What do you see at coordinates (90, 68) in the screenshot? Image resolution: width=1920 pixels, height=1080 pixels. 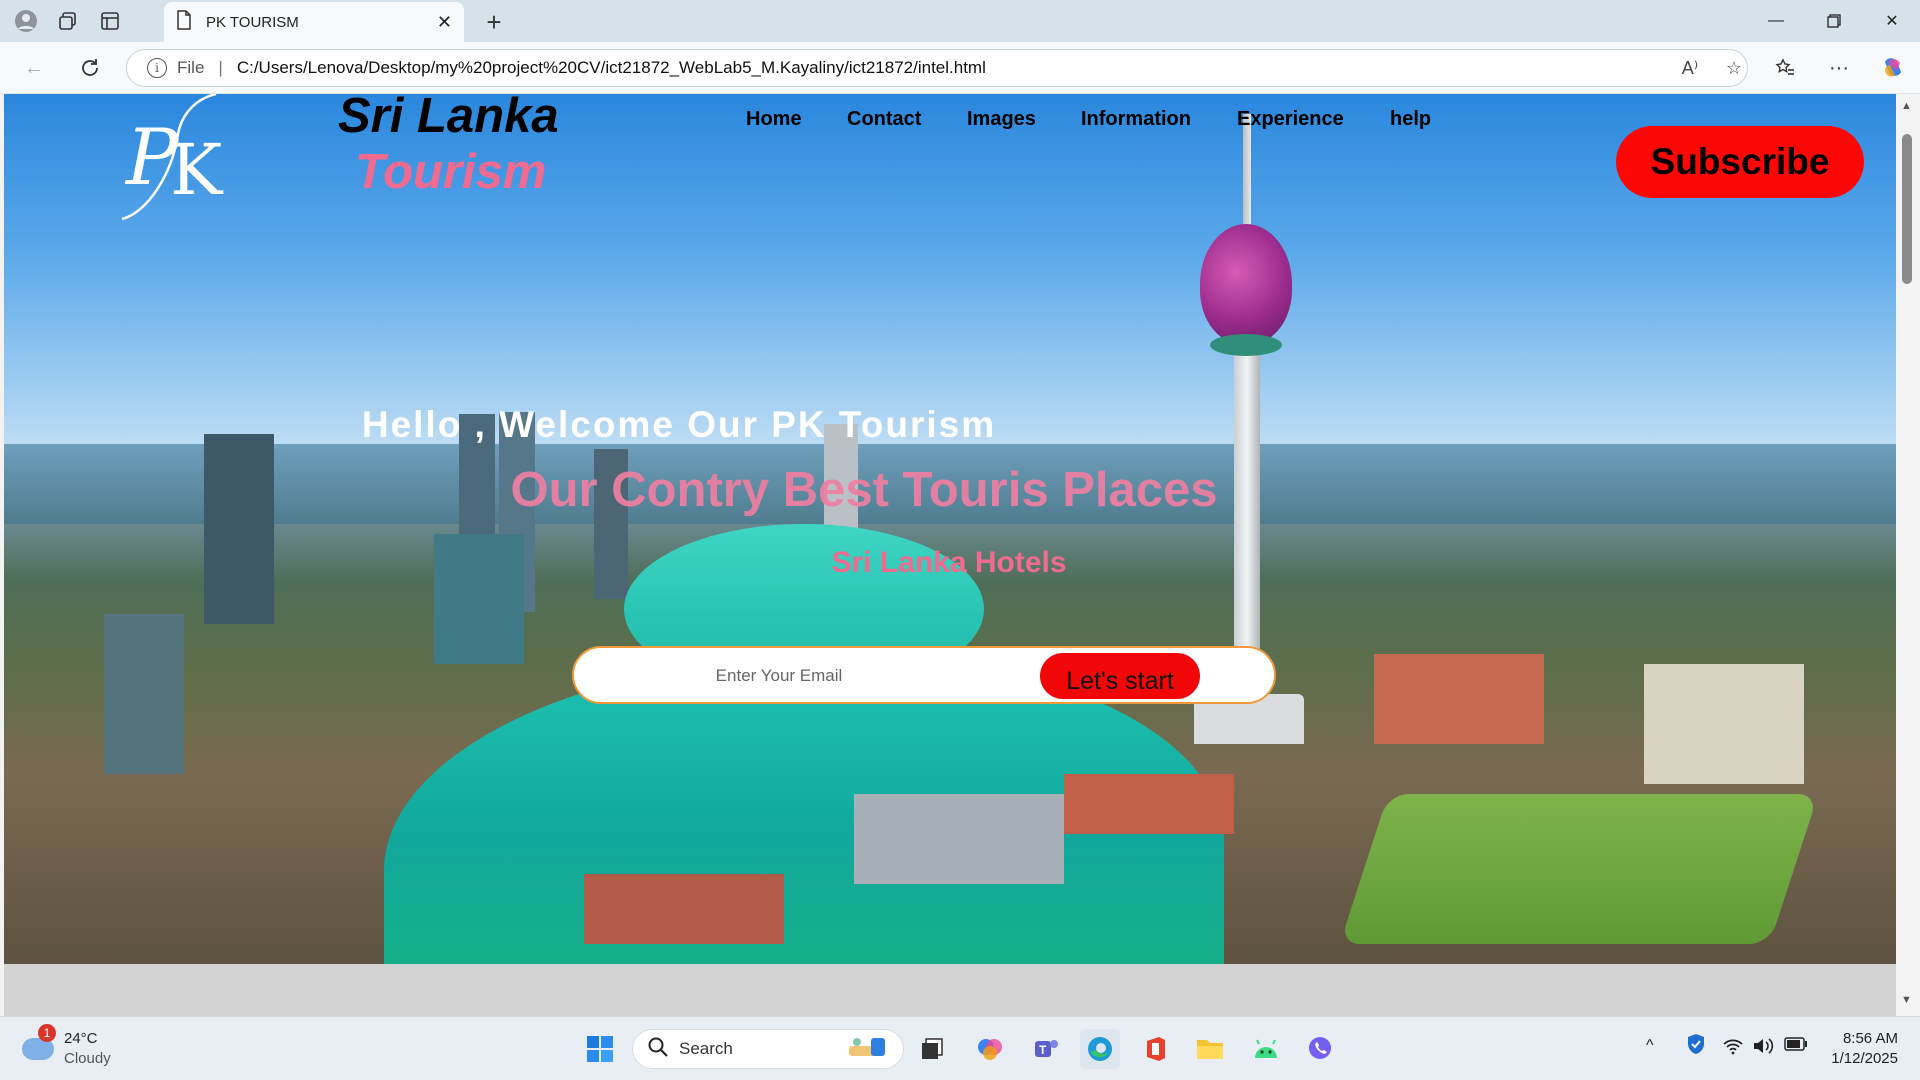 I see `refresh-icon` at bounding box center [90, 68].